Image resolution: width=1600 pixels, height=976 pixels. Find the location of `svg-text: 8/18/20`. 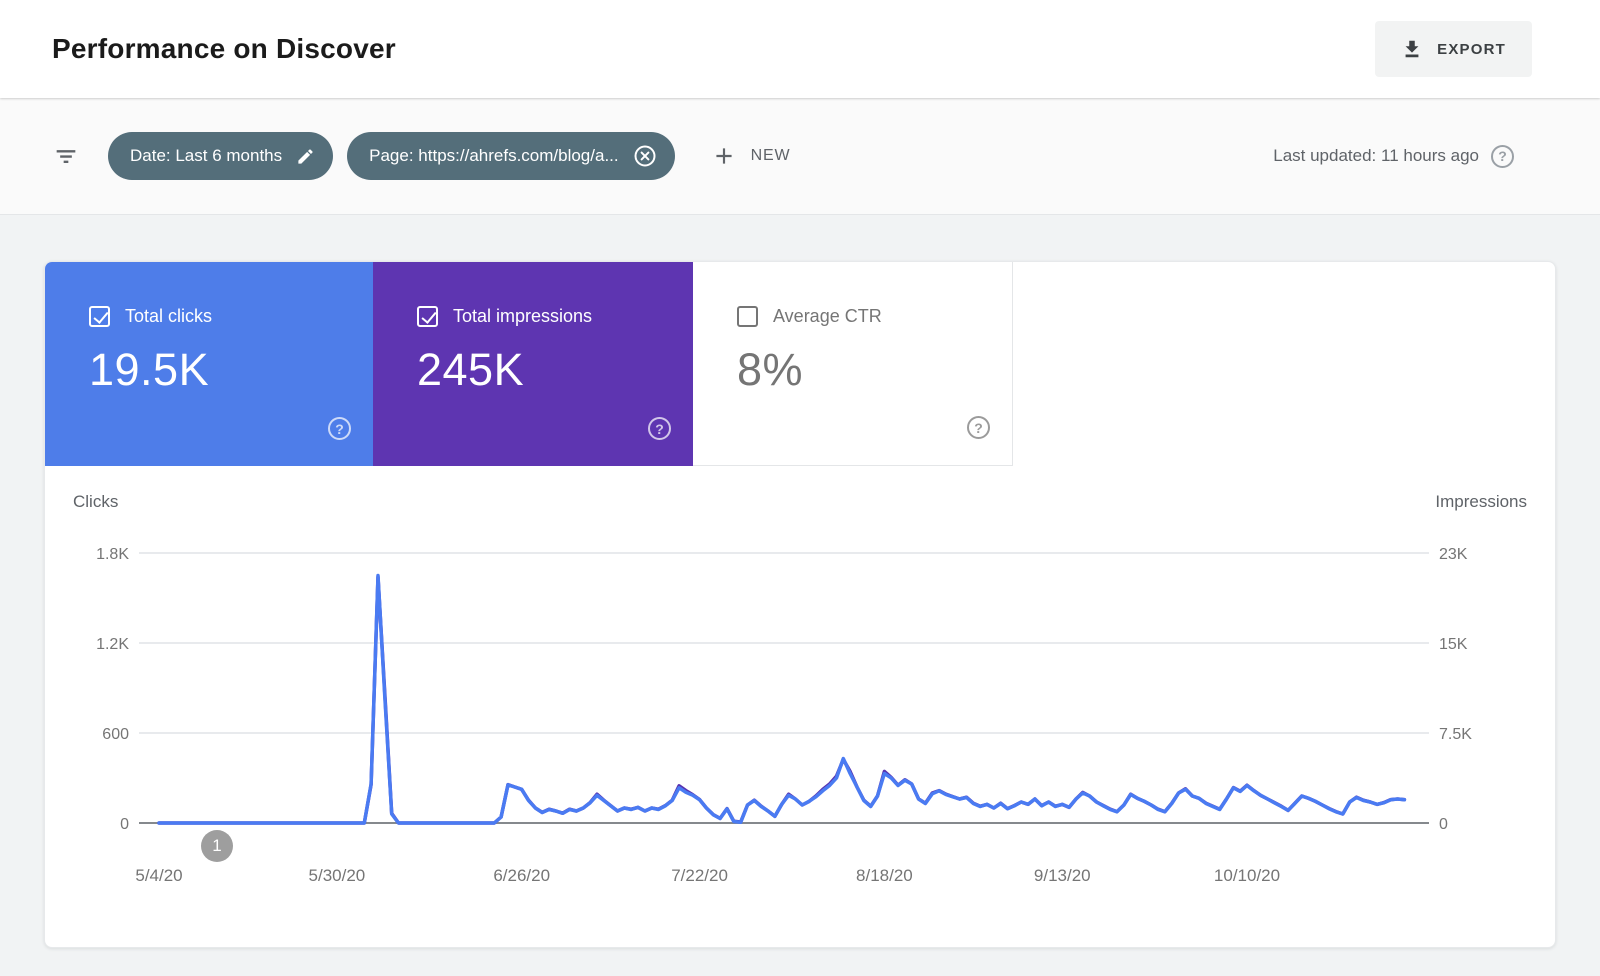

svg-text: 8/18/20 is located at coordinates (884, 875).